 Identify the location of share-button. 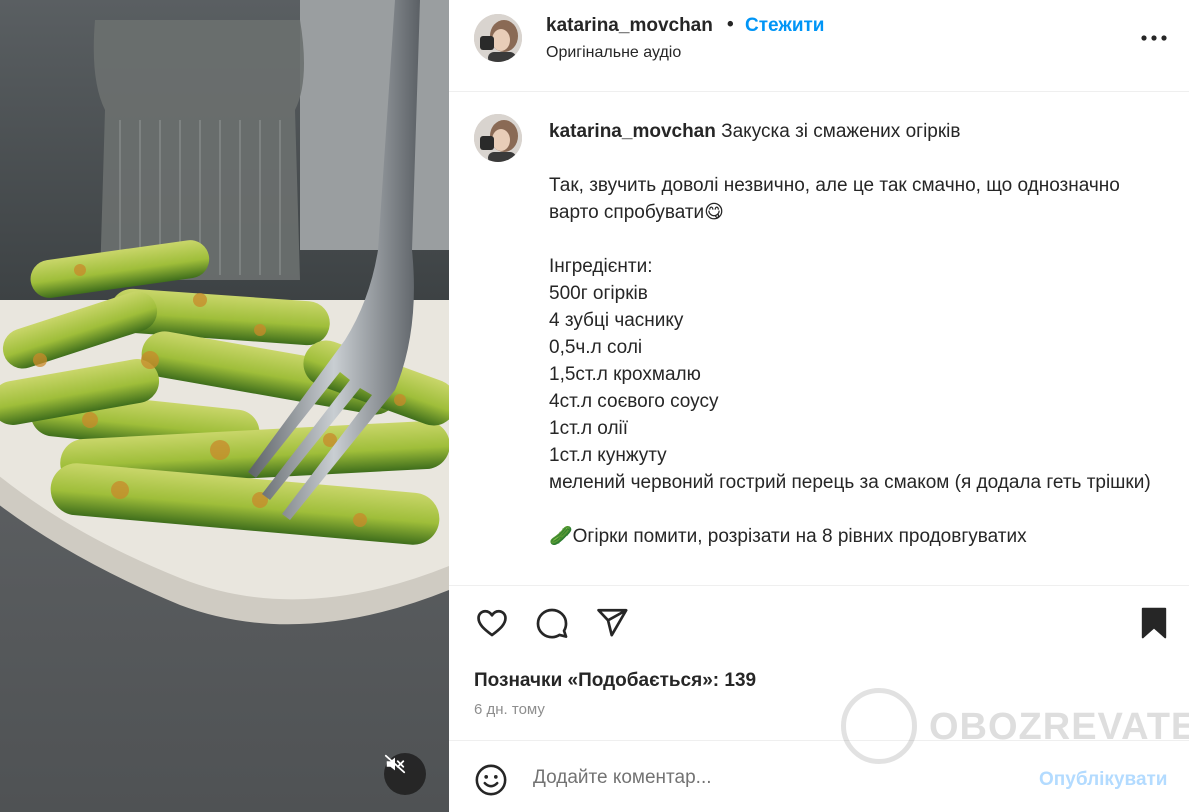
(612, 625).